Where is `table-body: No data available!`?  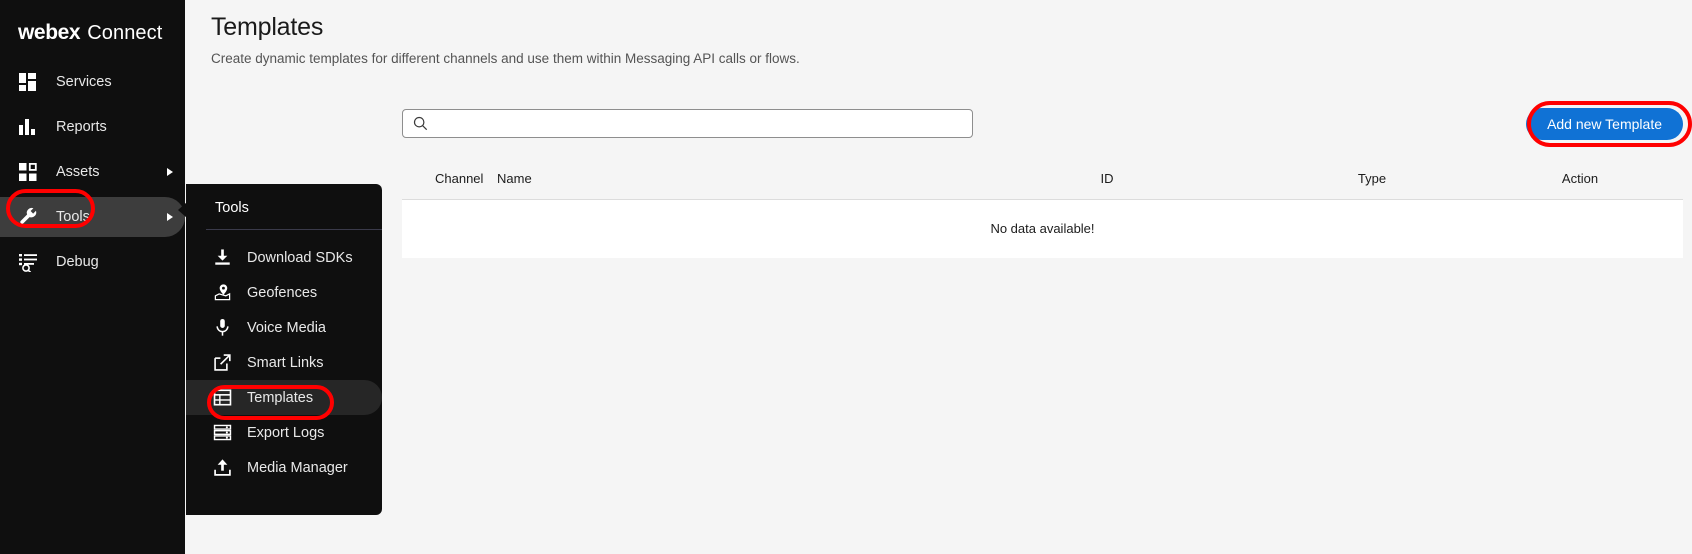 table-body: No data available! is located at coordinates (1042, 228).